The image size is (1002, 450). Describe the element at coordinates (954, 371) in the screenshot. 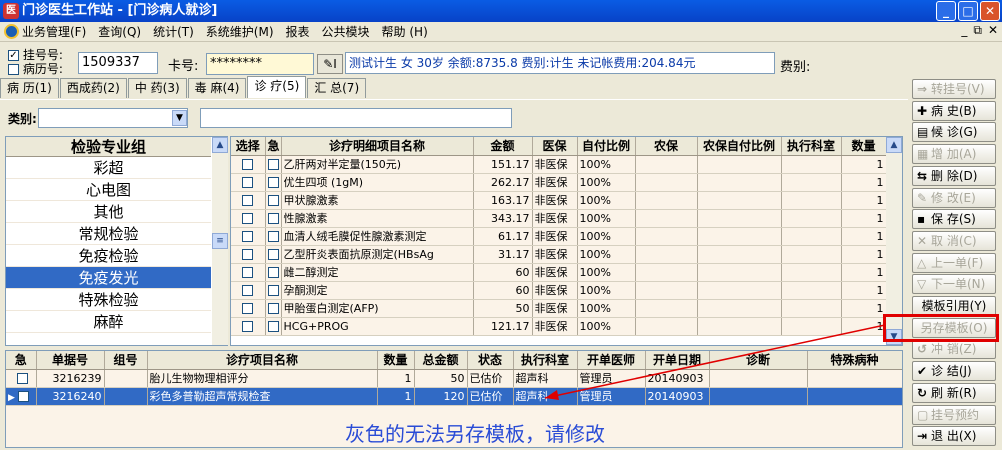

I see `finish-visit-button: ✔ 诊 结(J)` at that location.